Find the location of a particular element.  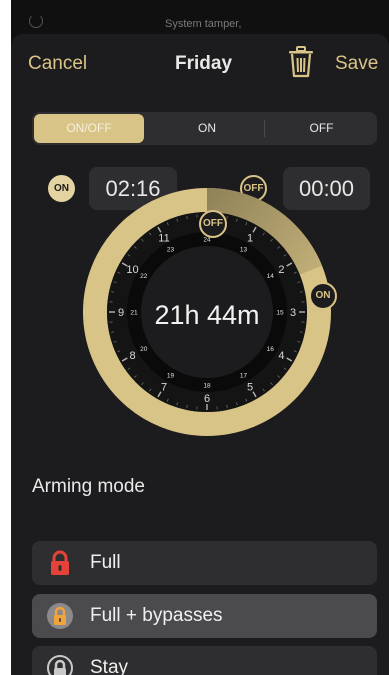

dial-hour-label: 8 is located at coordinates (132, 356).